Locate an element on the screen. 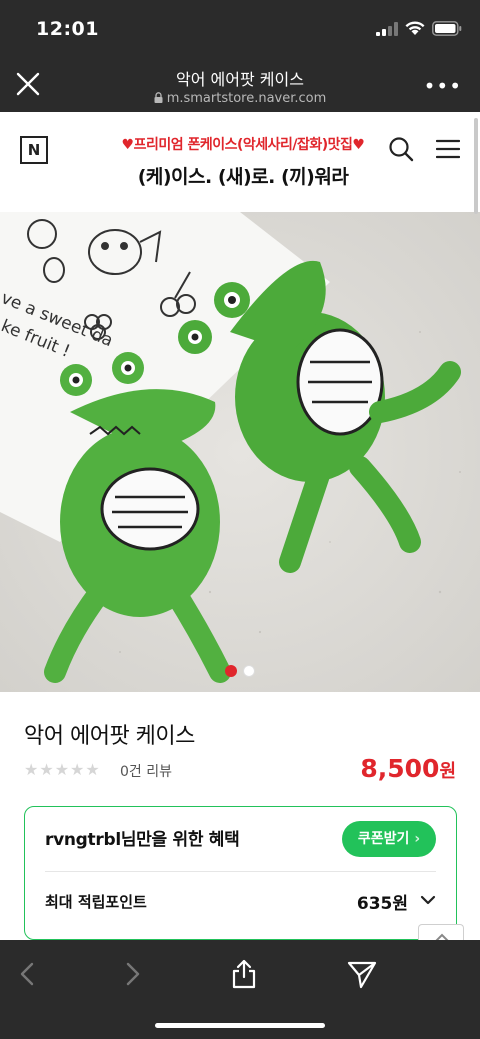 The height and width of the screenshot is (1039, 480). lock-icon is located at coordinates (158, 97).